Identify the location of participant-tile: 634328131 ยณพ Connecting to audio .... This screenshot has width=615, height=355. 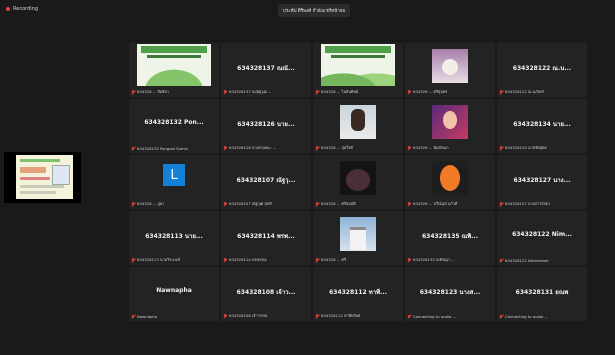
(542, 294).